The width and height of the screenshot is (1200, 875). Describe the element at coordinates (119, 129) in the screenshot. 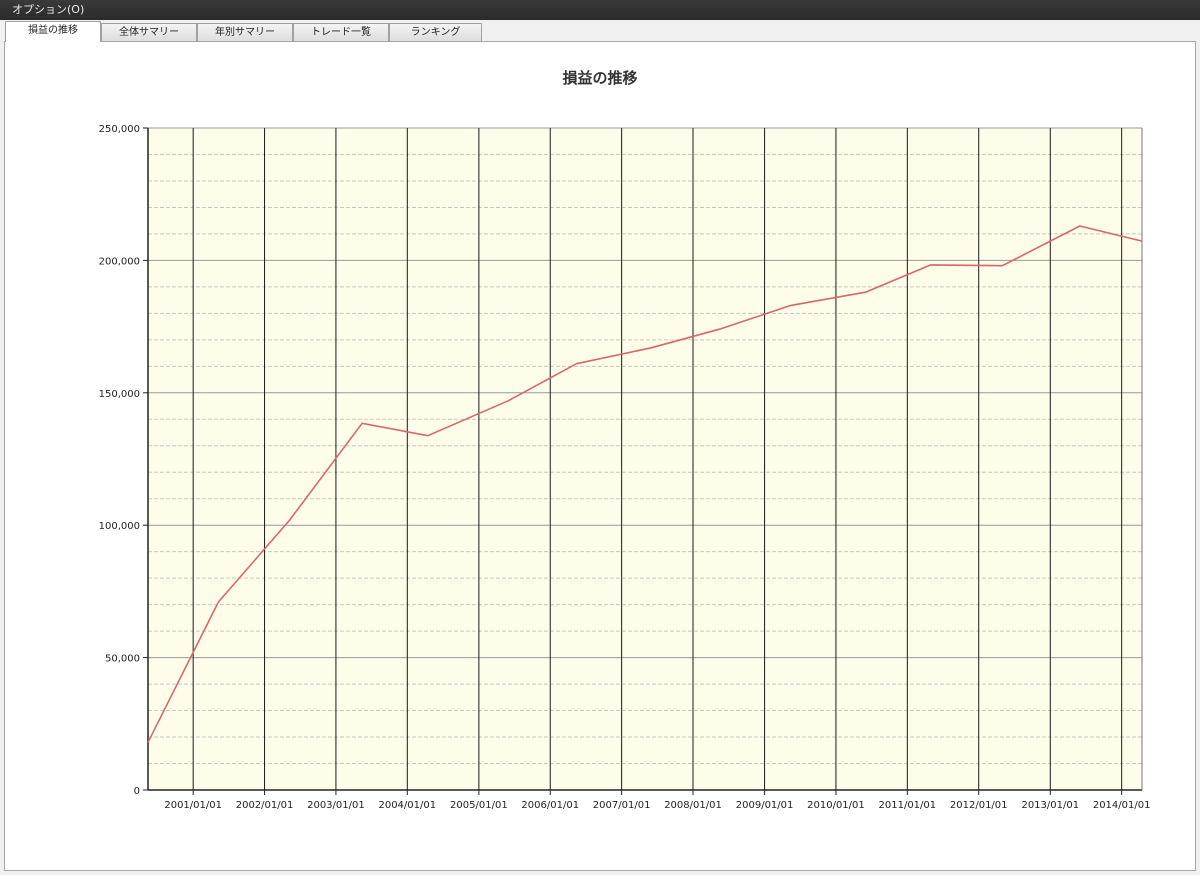

I see `y-tick-label: 250,000` at that location.